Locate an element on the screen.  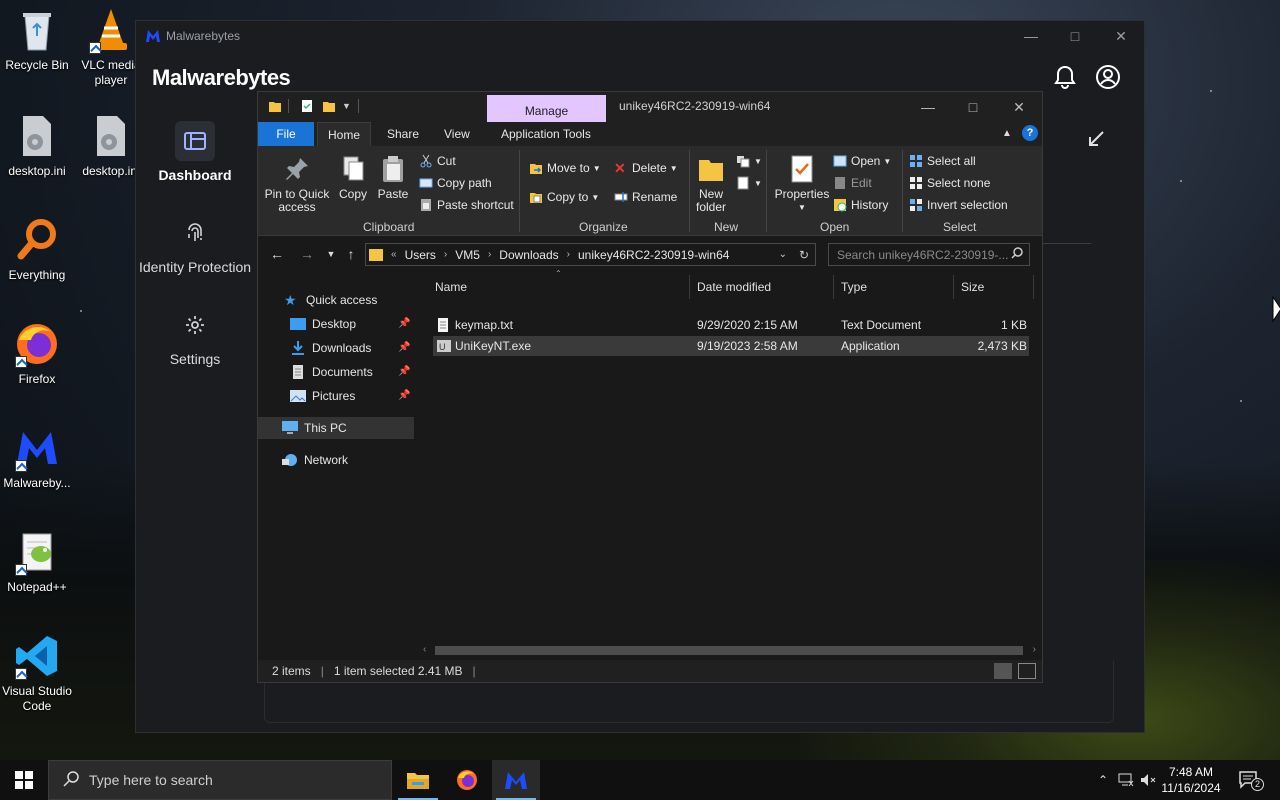
rename-button: Rename is located at coordinates (645, 197).